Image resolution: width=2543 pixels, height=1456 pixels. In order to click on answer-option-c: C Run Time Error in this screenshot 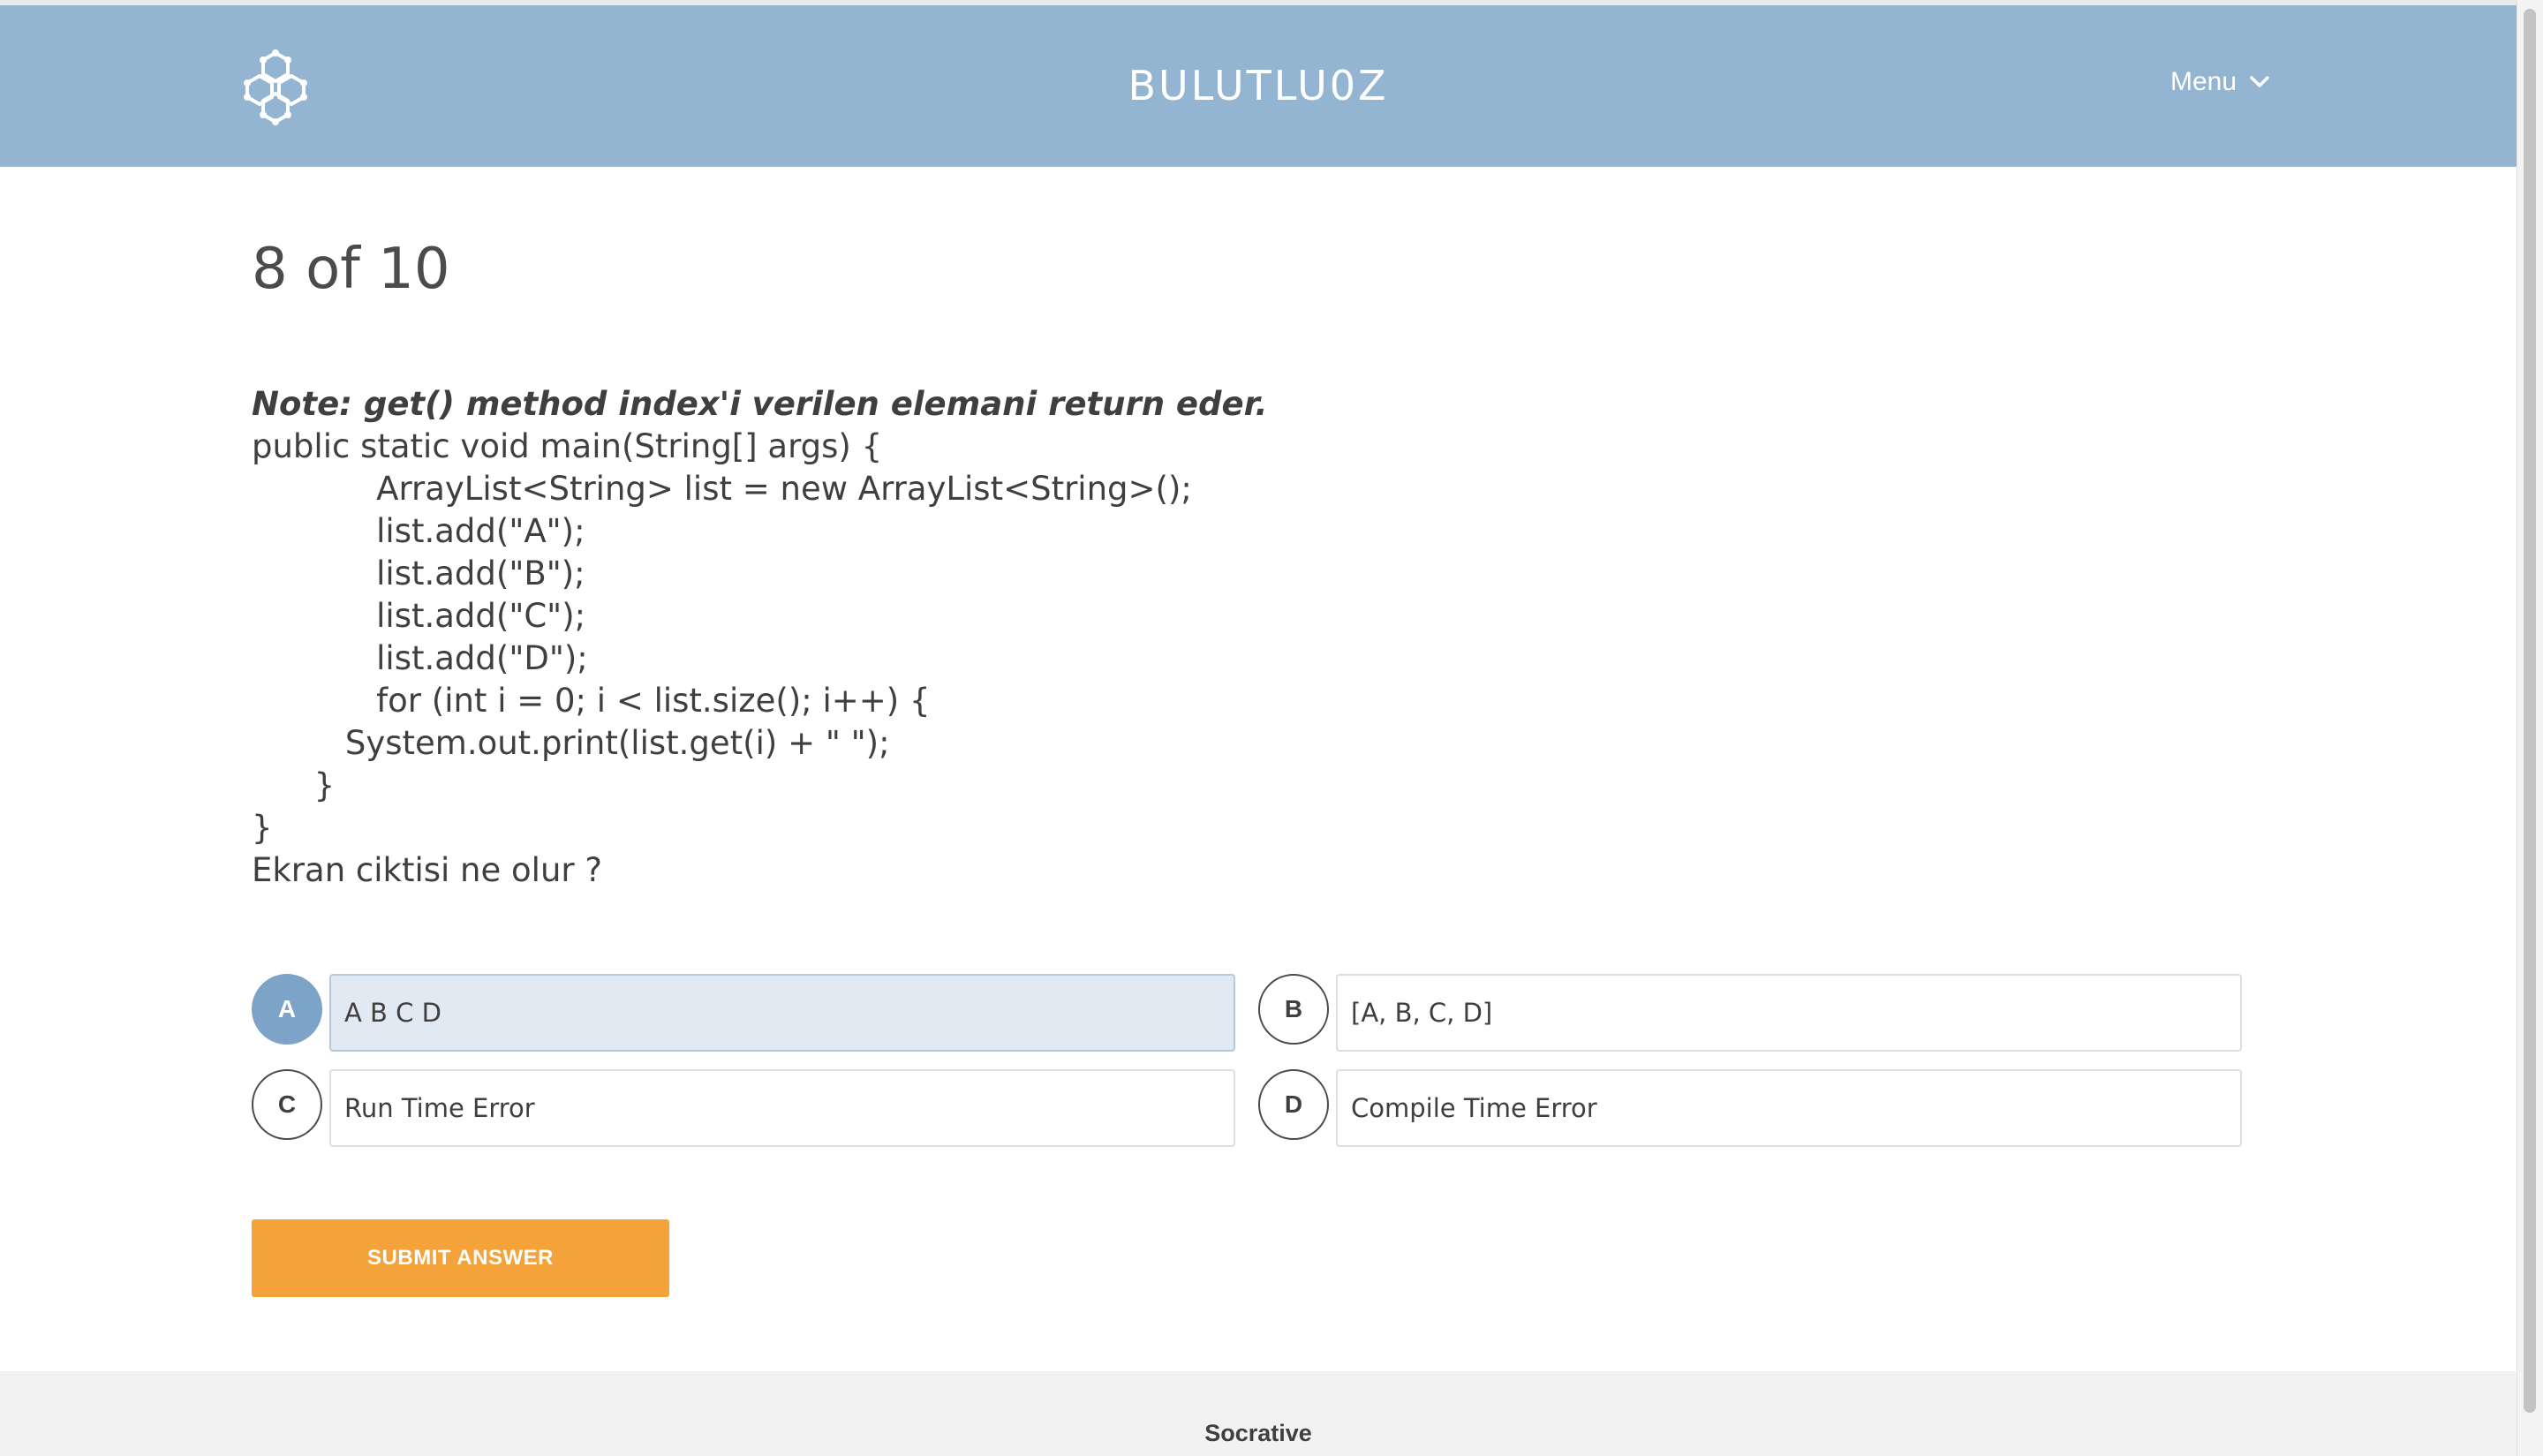, I will do `click(746, 1109)`.